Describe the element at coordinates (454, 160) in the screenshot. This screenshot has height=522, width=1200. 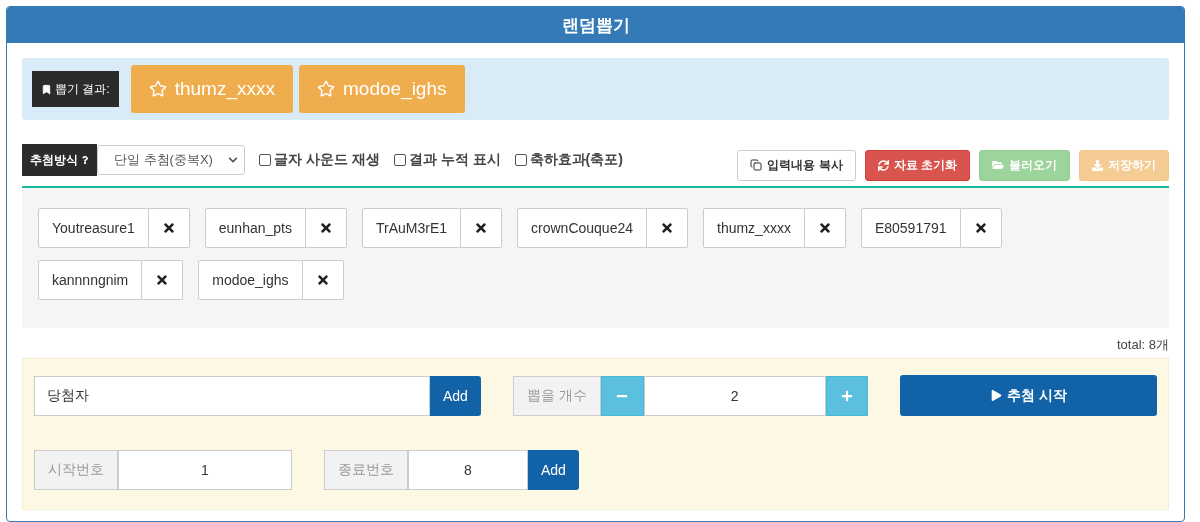
I see `checkbox-label: 결과 누적 표시` at that location.